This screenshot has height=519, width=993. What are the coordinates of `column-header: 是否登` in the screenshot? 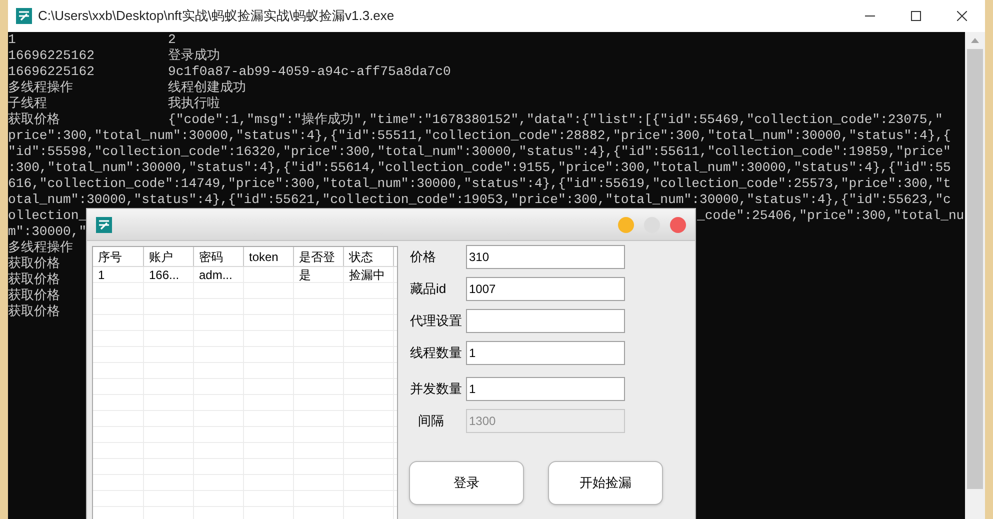 It's located at (319, 256).